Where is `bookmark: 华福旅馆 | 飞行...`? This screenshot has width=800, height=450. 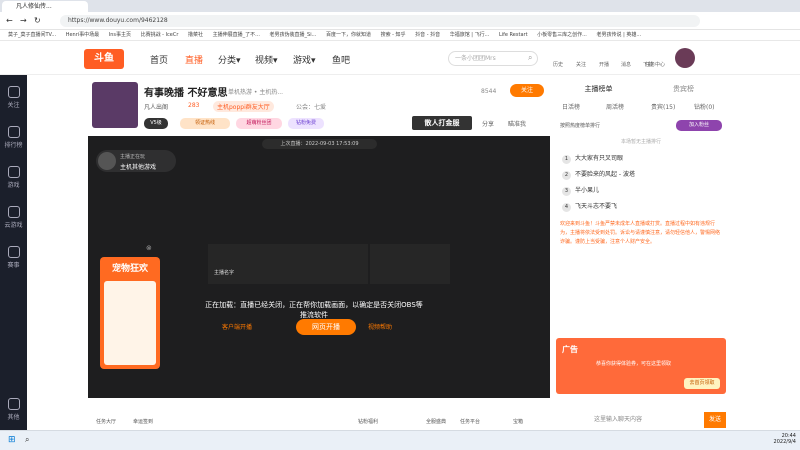
bookmark: 华福旅馆 | 飞行... is located at coordinates (470, 35).